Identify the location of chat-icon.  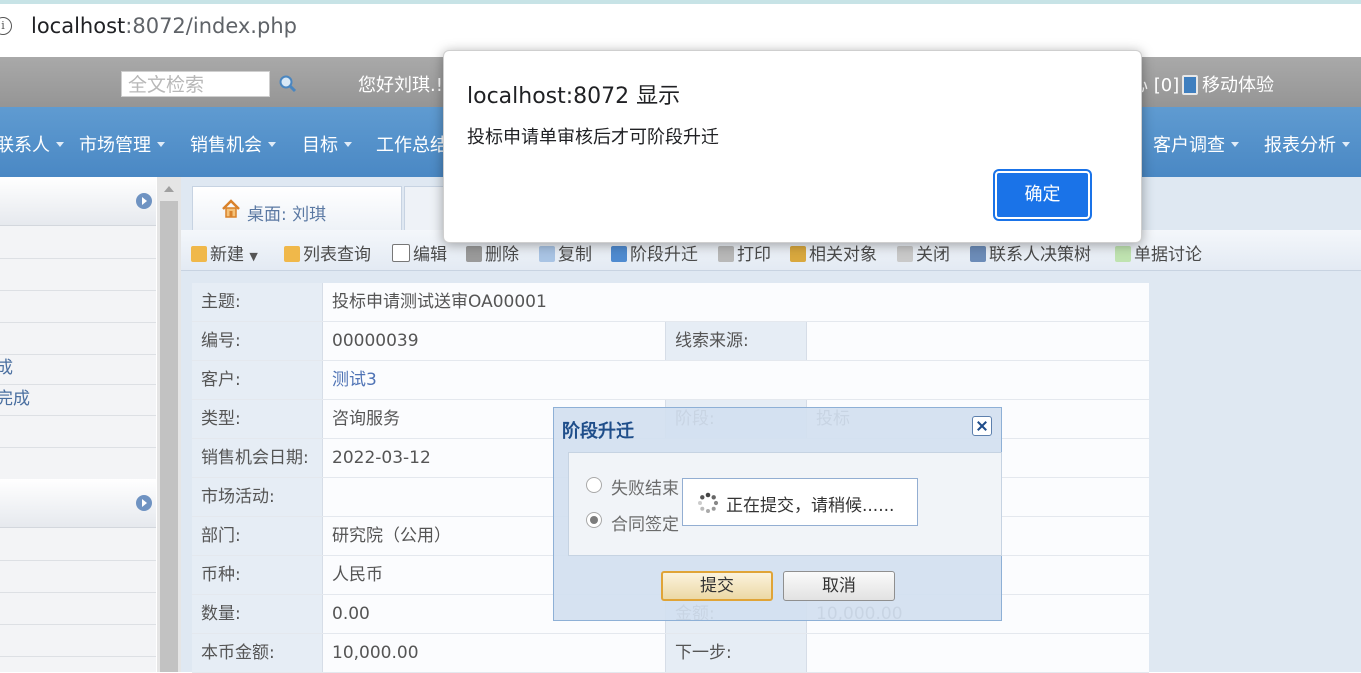
(1123, 254).